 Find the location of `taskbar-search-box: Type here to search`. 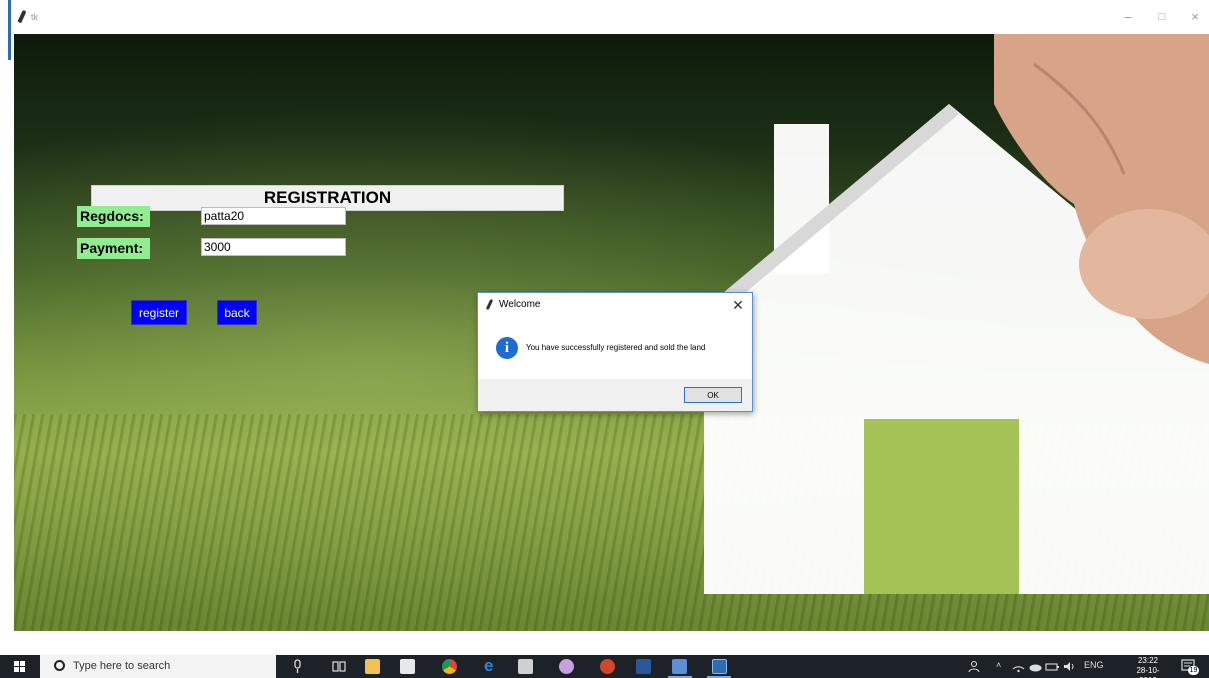

taskbar-search-box: Type here to search is located at coordinates (158, 666).